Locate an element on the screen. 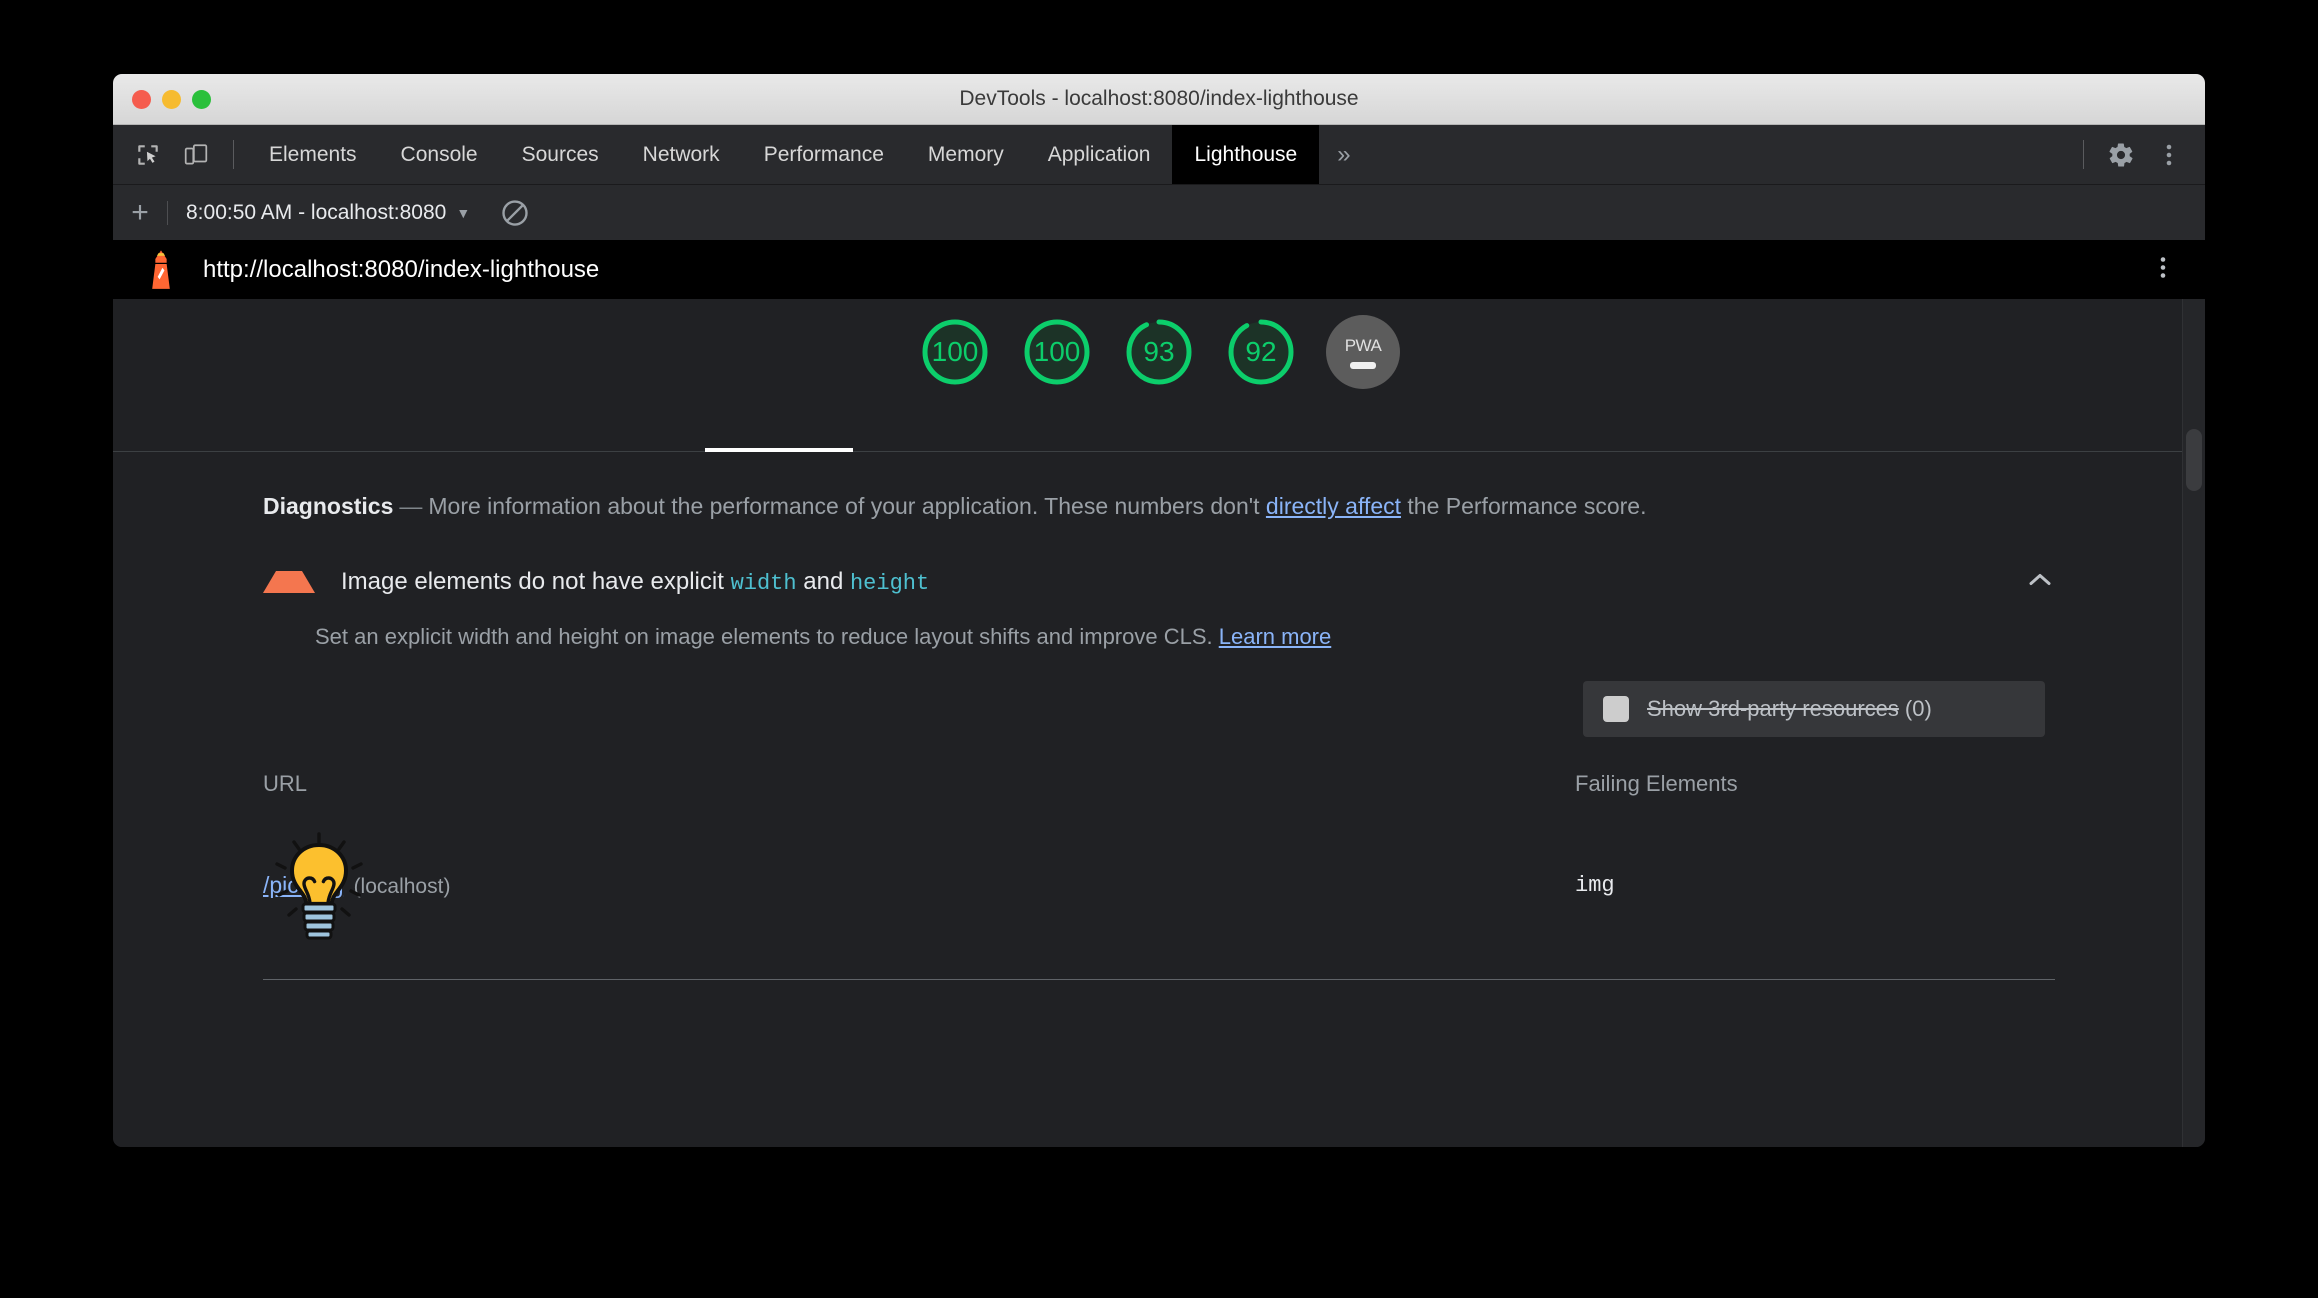 Image resolution: width=2318 pixels, height=1298 pixels. window-traffic-lights is located at coordinates (171, 99).